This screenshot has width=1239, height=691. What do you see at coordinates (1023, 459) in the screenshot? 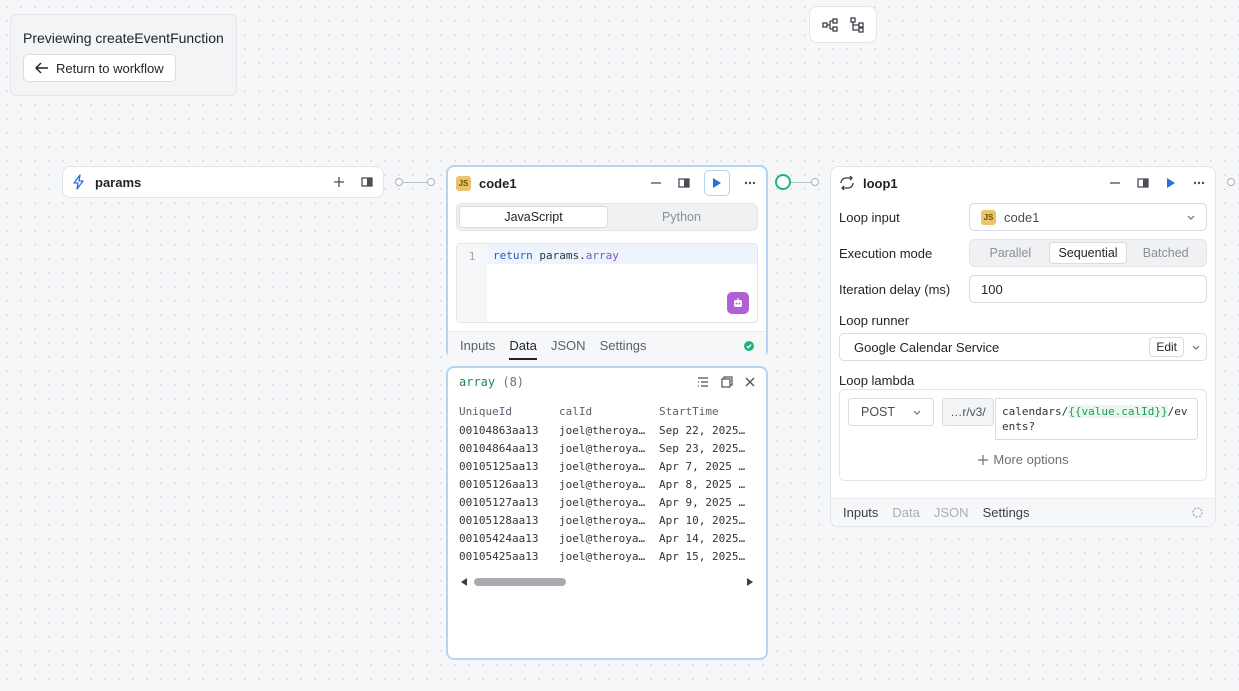
I see `more-options-button: More options` at bounding box center [1023, 459].